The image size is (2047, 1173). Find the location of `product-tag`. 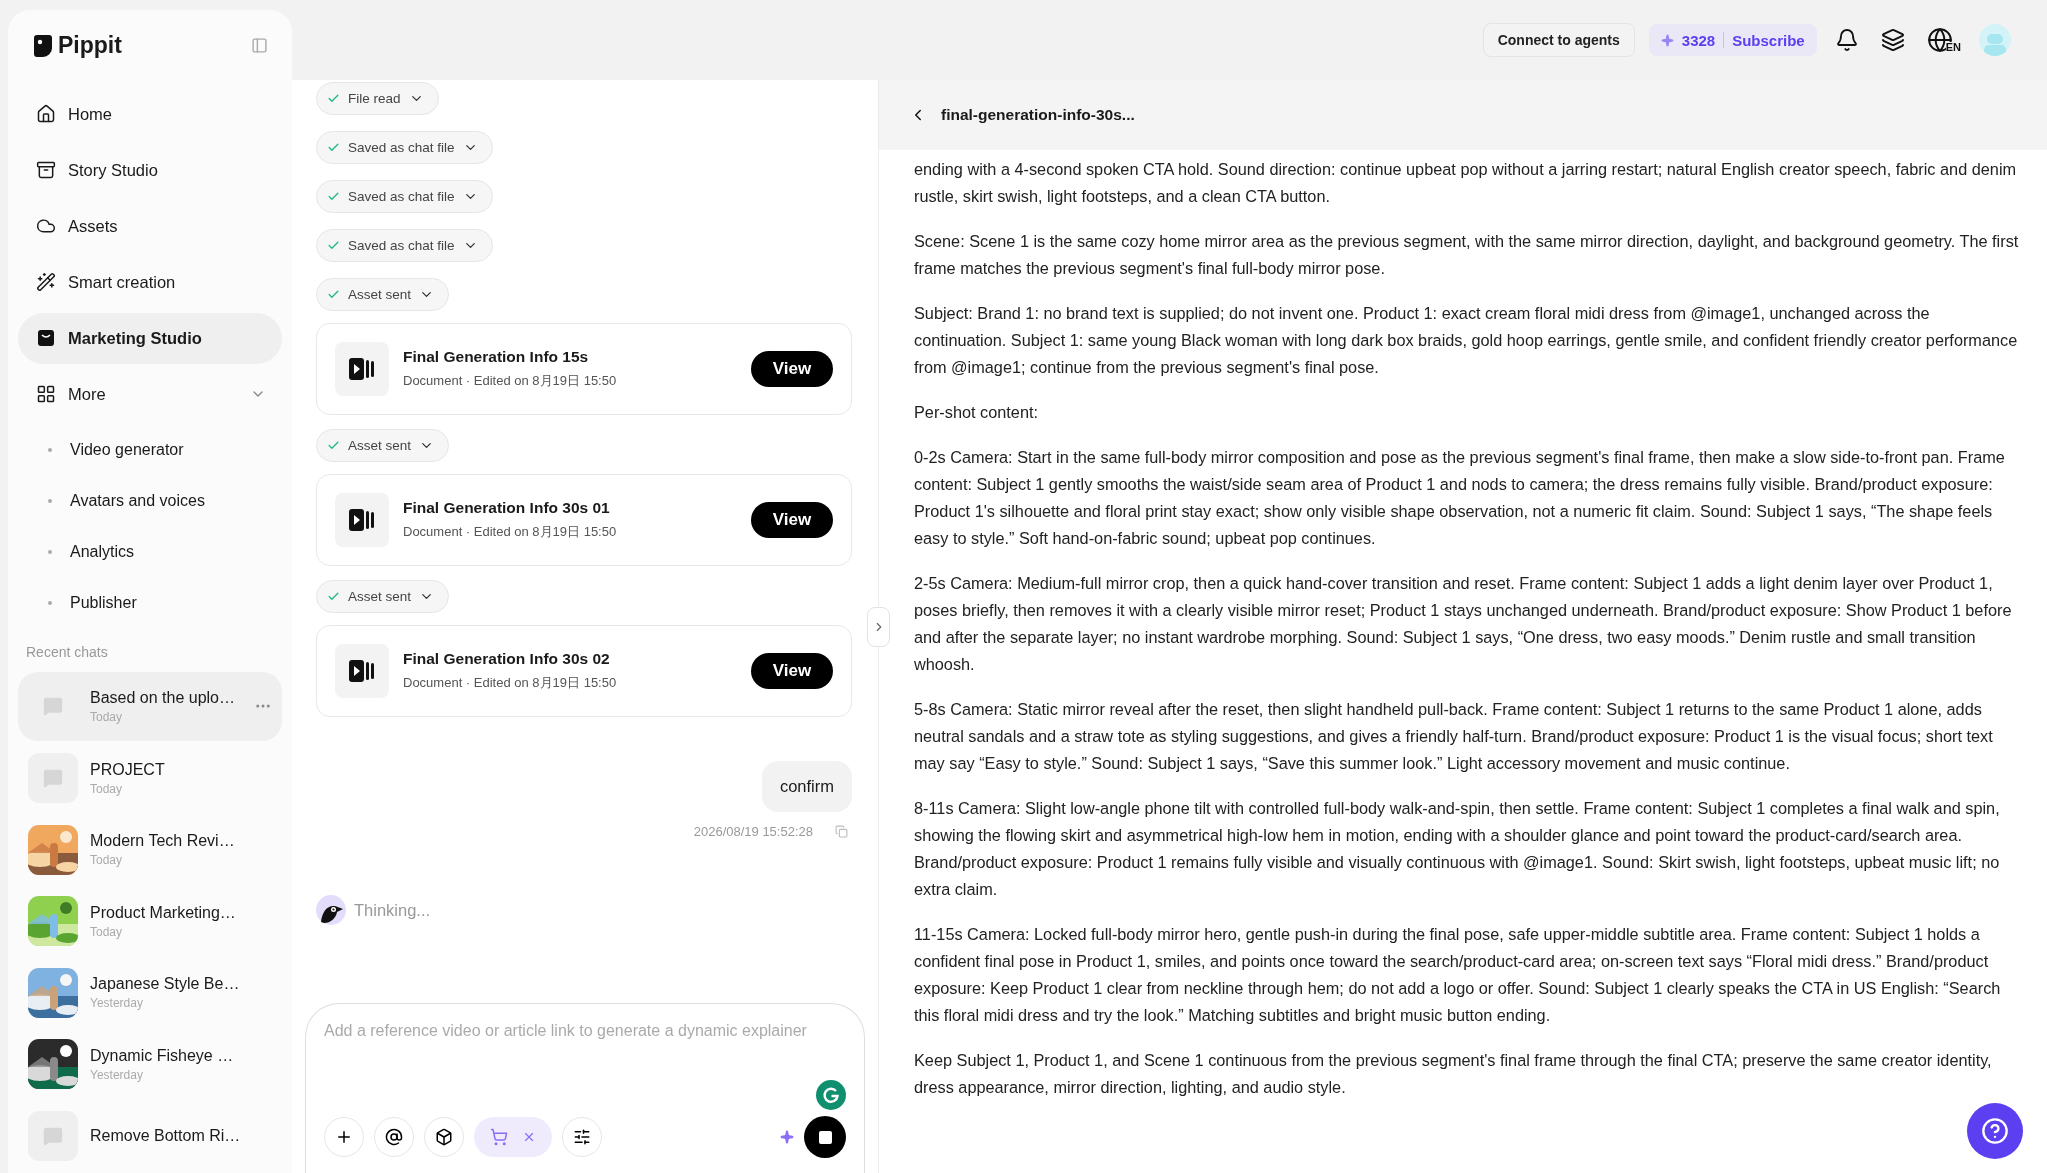

product-tag is located at coordinates (513, 1137).